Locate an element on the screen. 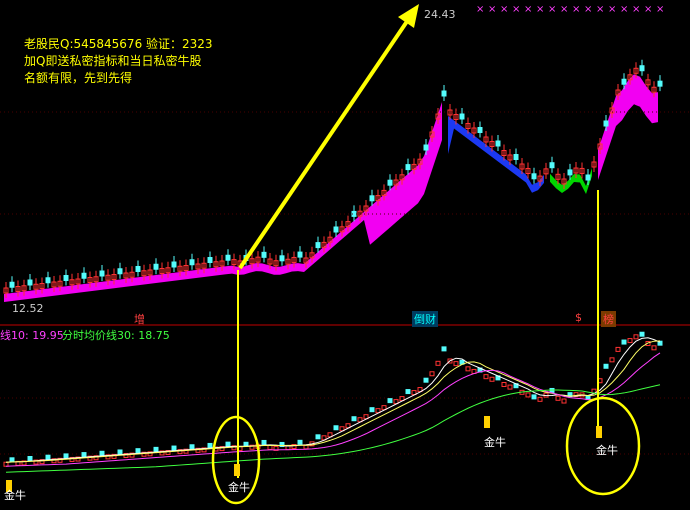 This screenshot has width=690, height=510. signal-label-2: 金牛 is located at coordinates (239, 487).